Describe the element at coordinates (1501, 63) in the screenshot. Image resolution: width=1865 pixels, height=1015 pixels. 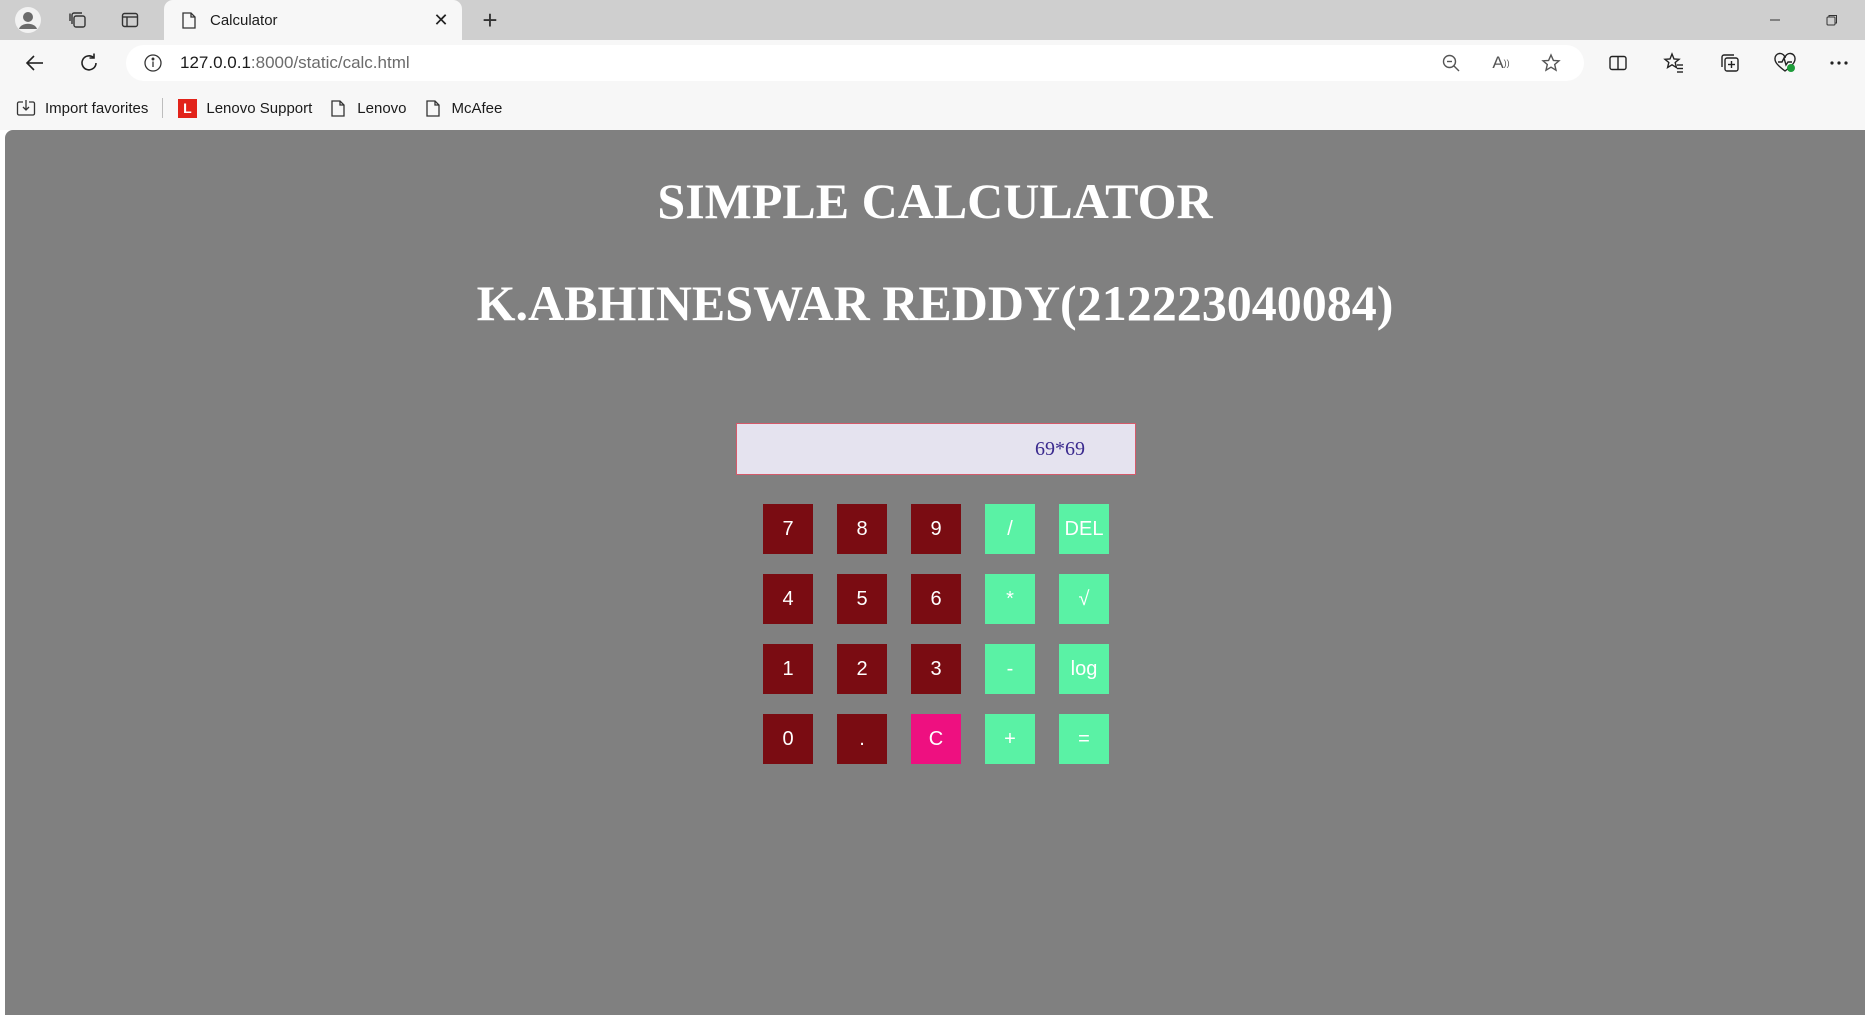
I see `read-aloud-icon: A))` at that location.